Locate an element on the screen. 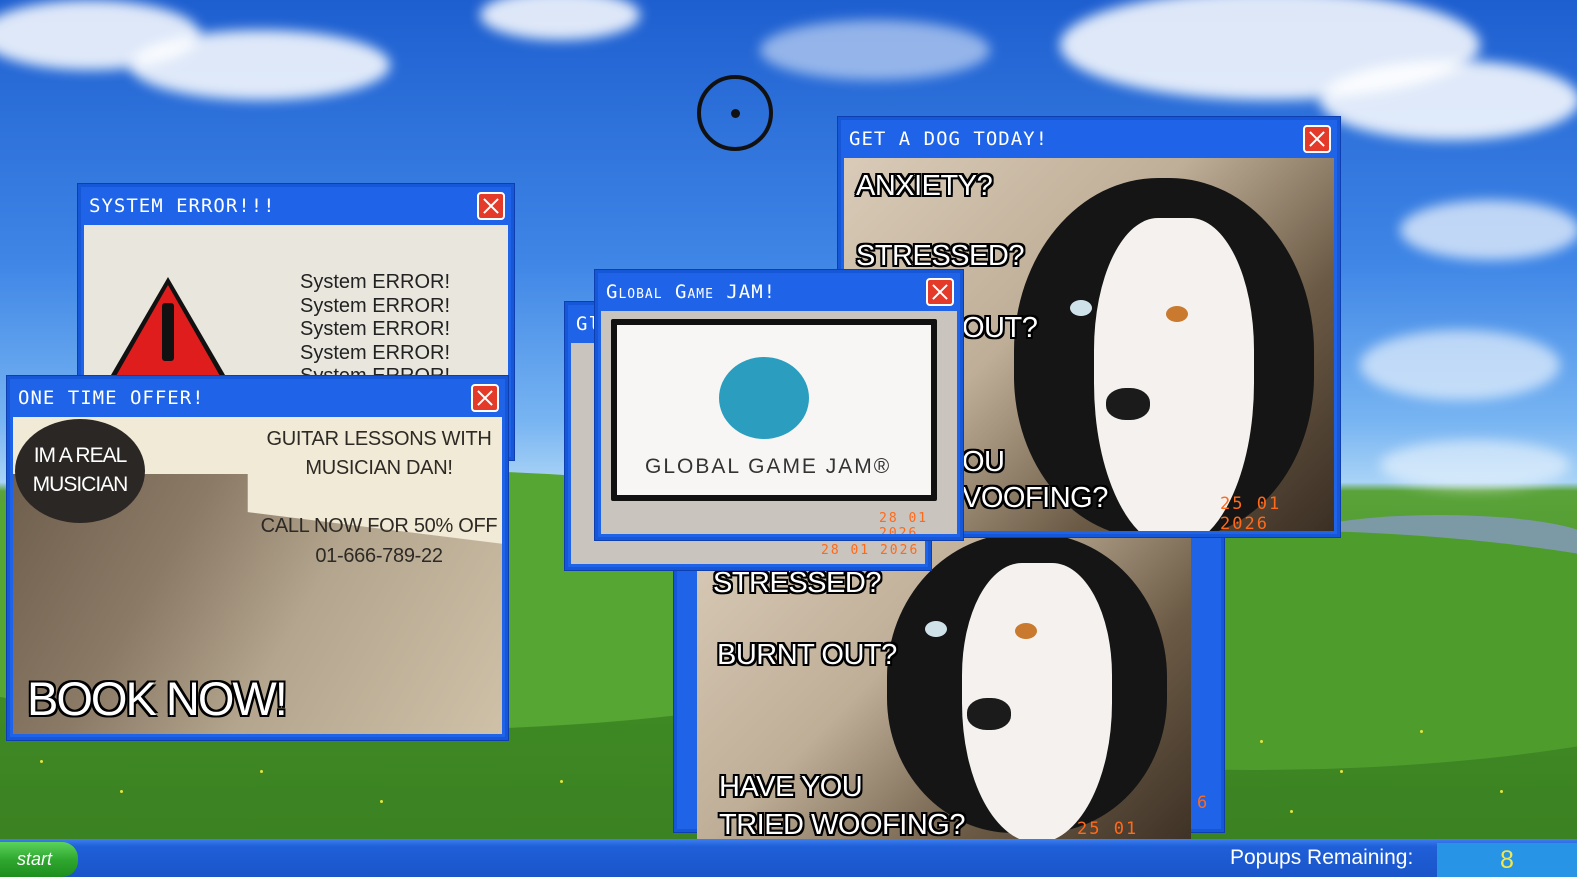 The image size is (1577, 877). popups-remaining-counter: 8 is located at coordinates (1507, 860).